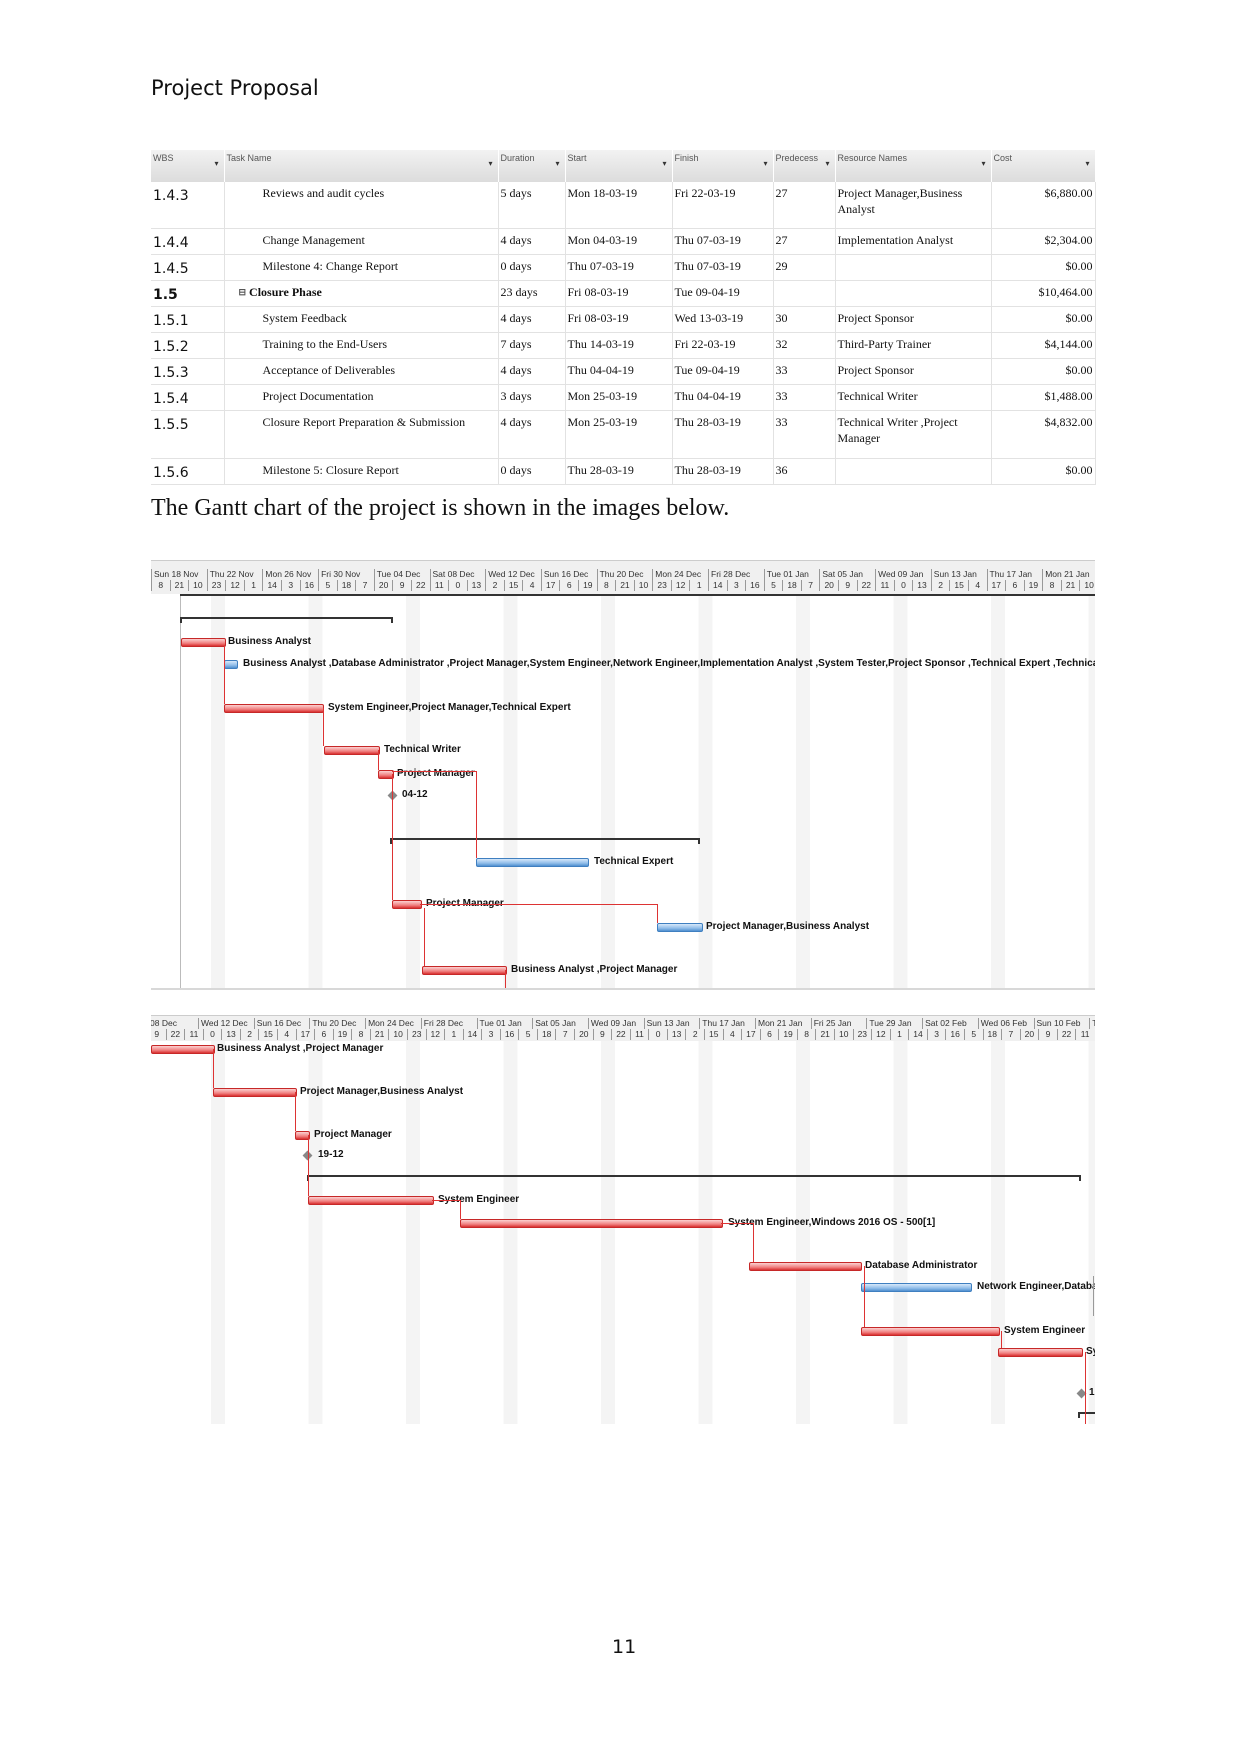 This screenshot has height=1754, width=1241. What do you see at coordinates (973, 1034) in the screenshot?
I see `timescale-label: 5` at bounding box center [973, 1034].